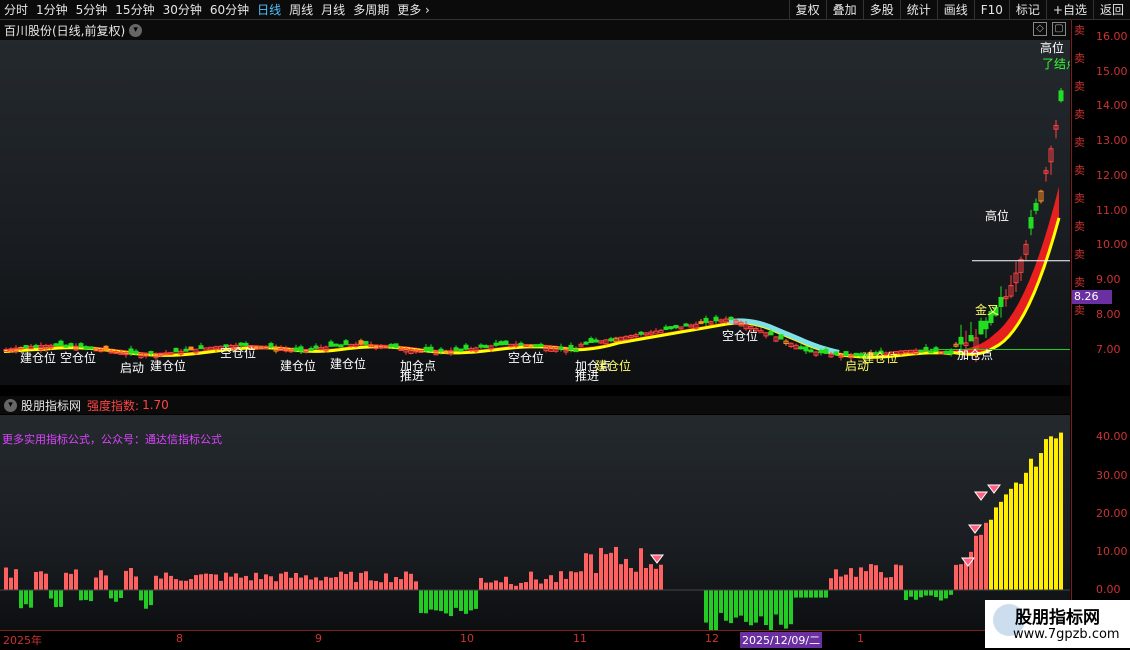 The width and height of the screenshot is (1130, 650). What do you see at coordinates (1056, 64) in the screenshot?
I see `signal-label: 了结点` at bounding box center [1056, 64].